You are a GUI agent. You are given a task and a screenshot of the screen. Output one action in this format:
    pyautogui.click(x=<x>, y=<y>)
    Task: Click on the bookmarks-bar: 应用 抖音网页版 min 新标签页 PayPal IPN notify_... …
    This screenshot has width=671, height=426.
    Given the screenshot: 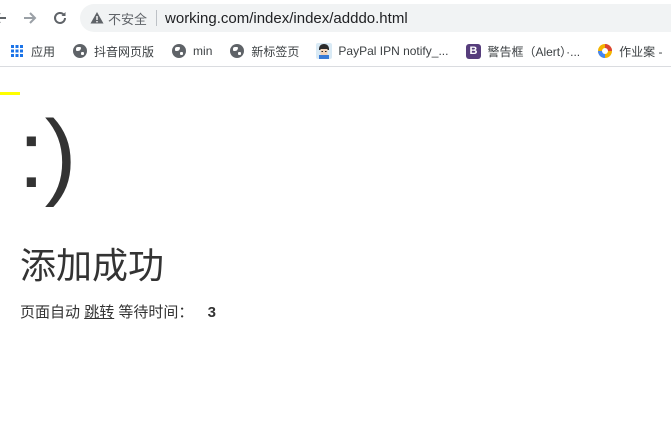 What is the action you would take?
    pyautogui.click(x=335, y=51)
    